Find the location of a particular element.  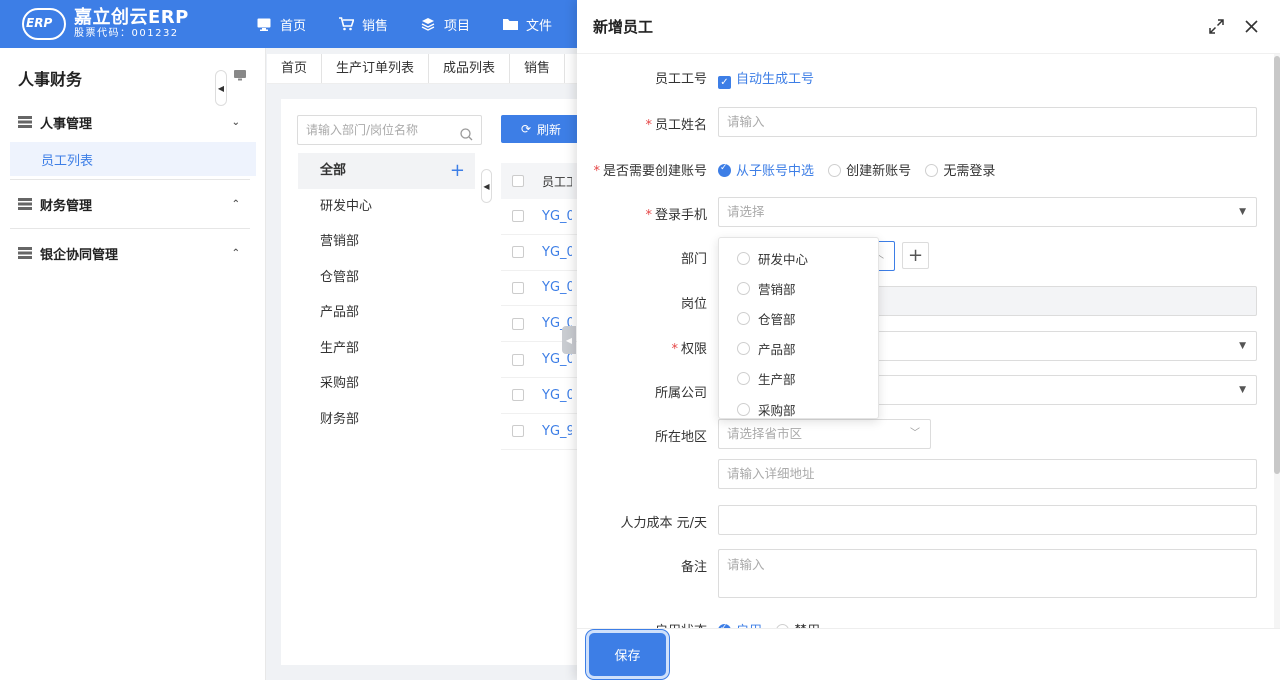

dropdown-option: 研发中心 is located at coordinates (798, 258).